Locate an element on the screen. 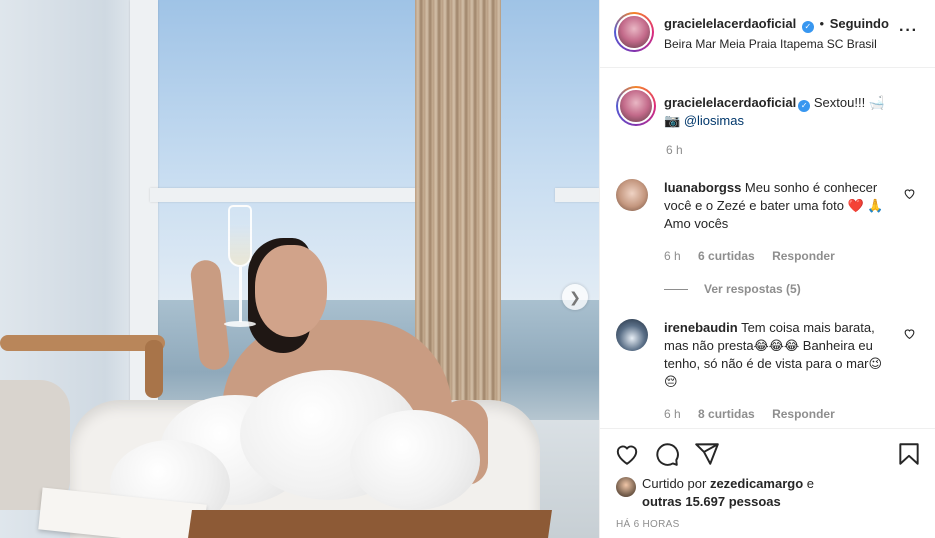 This screenshot has width=935, height=538. view-replies-label: Ver respostas (5) is located at coordinates (752, 289).